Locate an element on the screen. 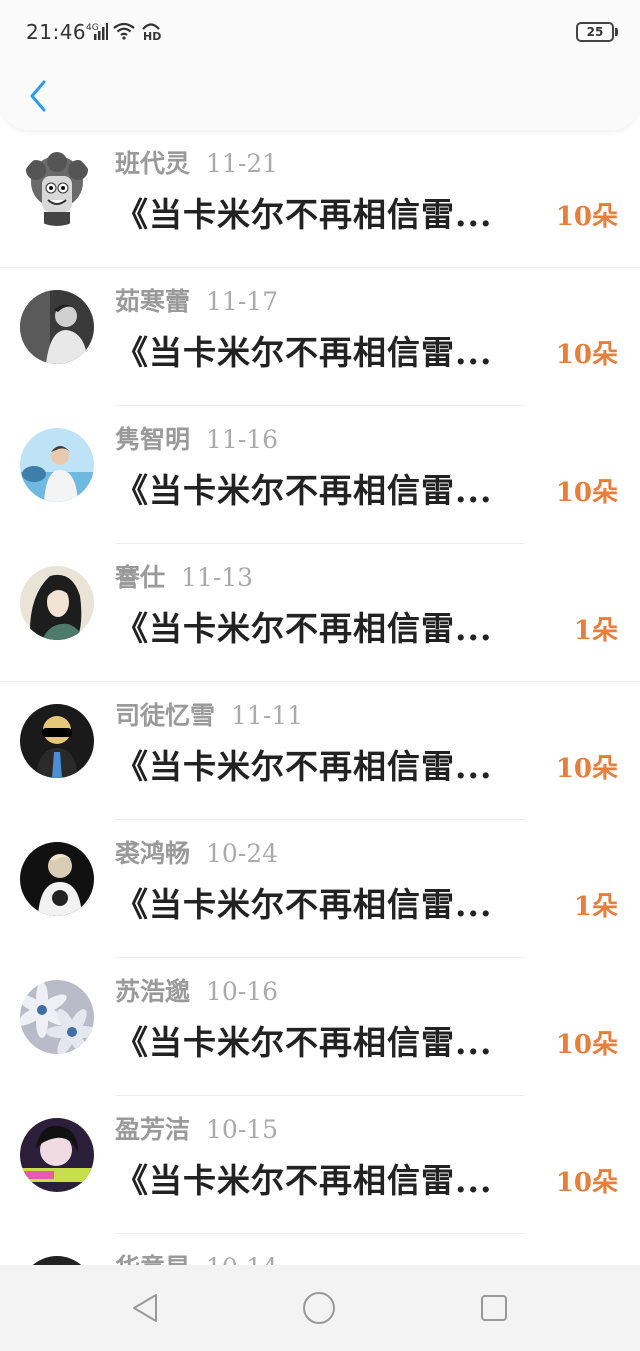 The width and height of the screenshot is (640, 1351). send-date: 10-15 is located at coordinates (242, 1129).